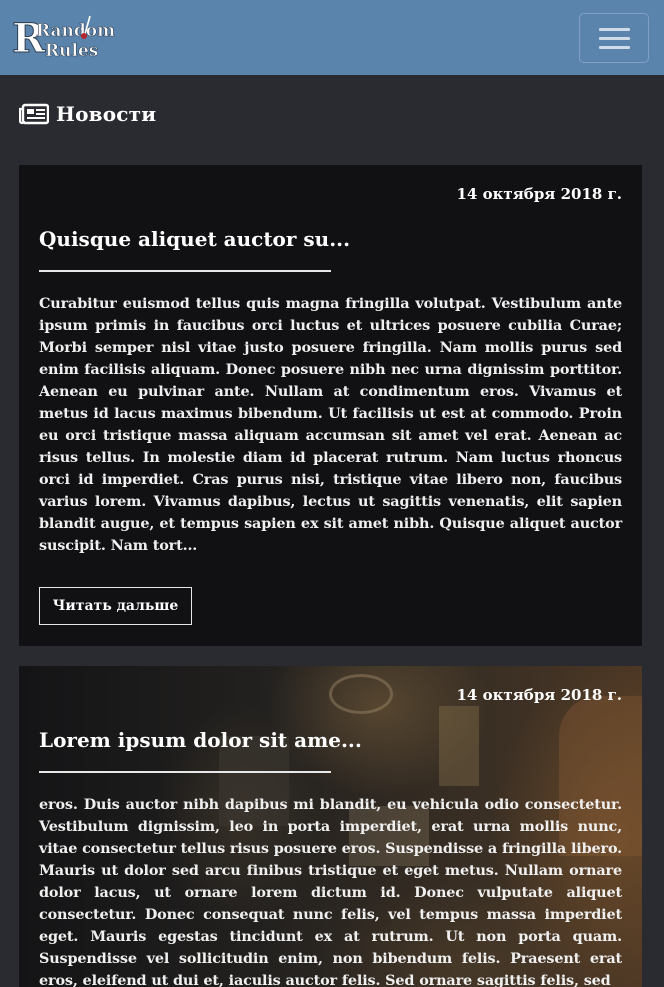 The width and height of the screenshot is (664, 987). I want to click on newspaper-icon, so click(34, 114).